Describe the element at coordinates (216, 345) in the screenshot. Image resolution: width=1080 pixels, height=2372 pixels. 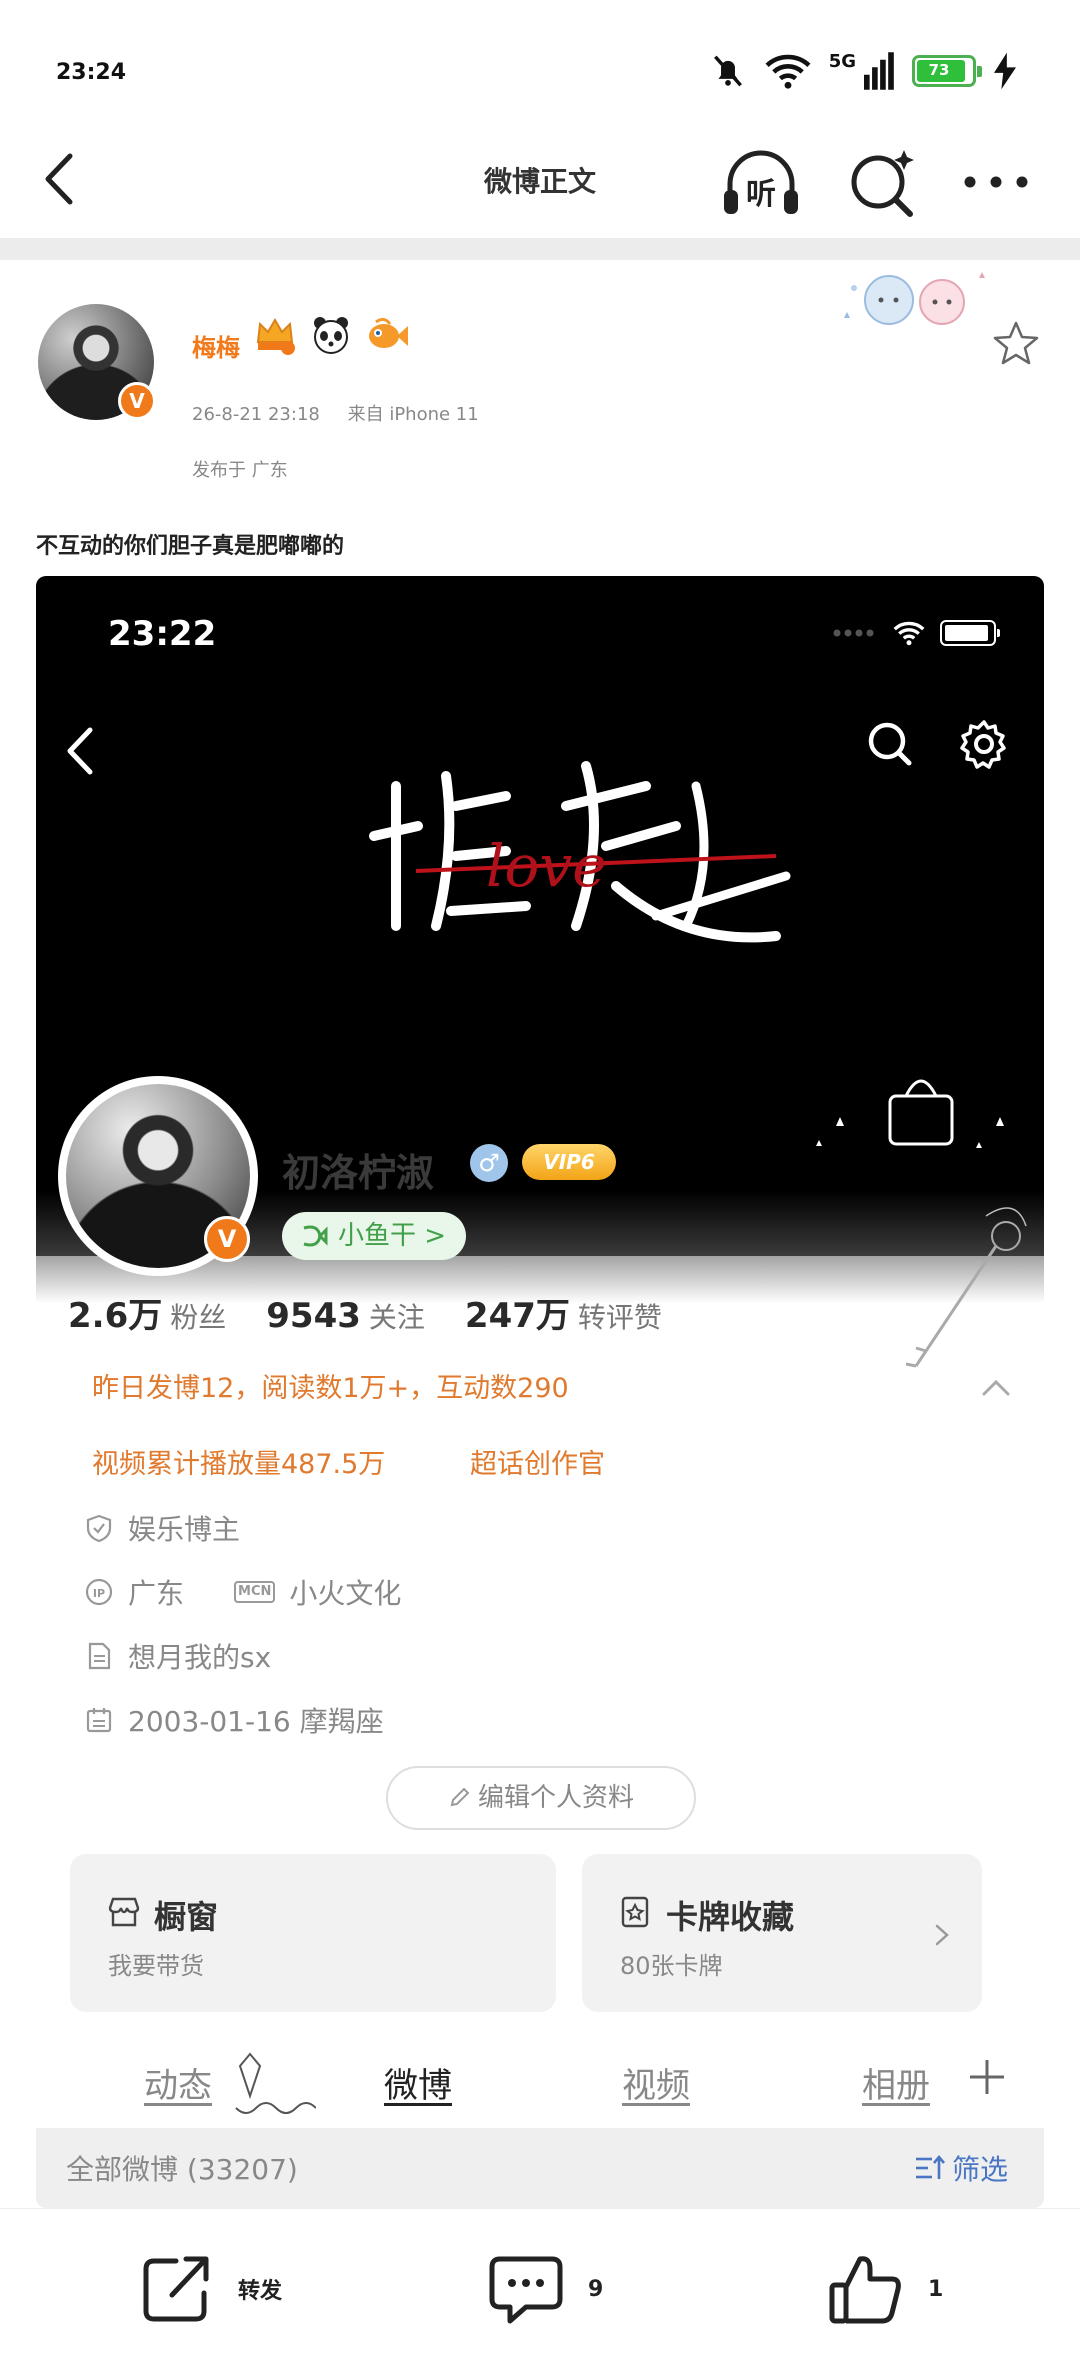
I see `author-name: 梅梅` at that location.